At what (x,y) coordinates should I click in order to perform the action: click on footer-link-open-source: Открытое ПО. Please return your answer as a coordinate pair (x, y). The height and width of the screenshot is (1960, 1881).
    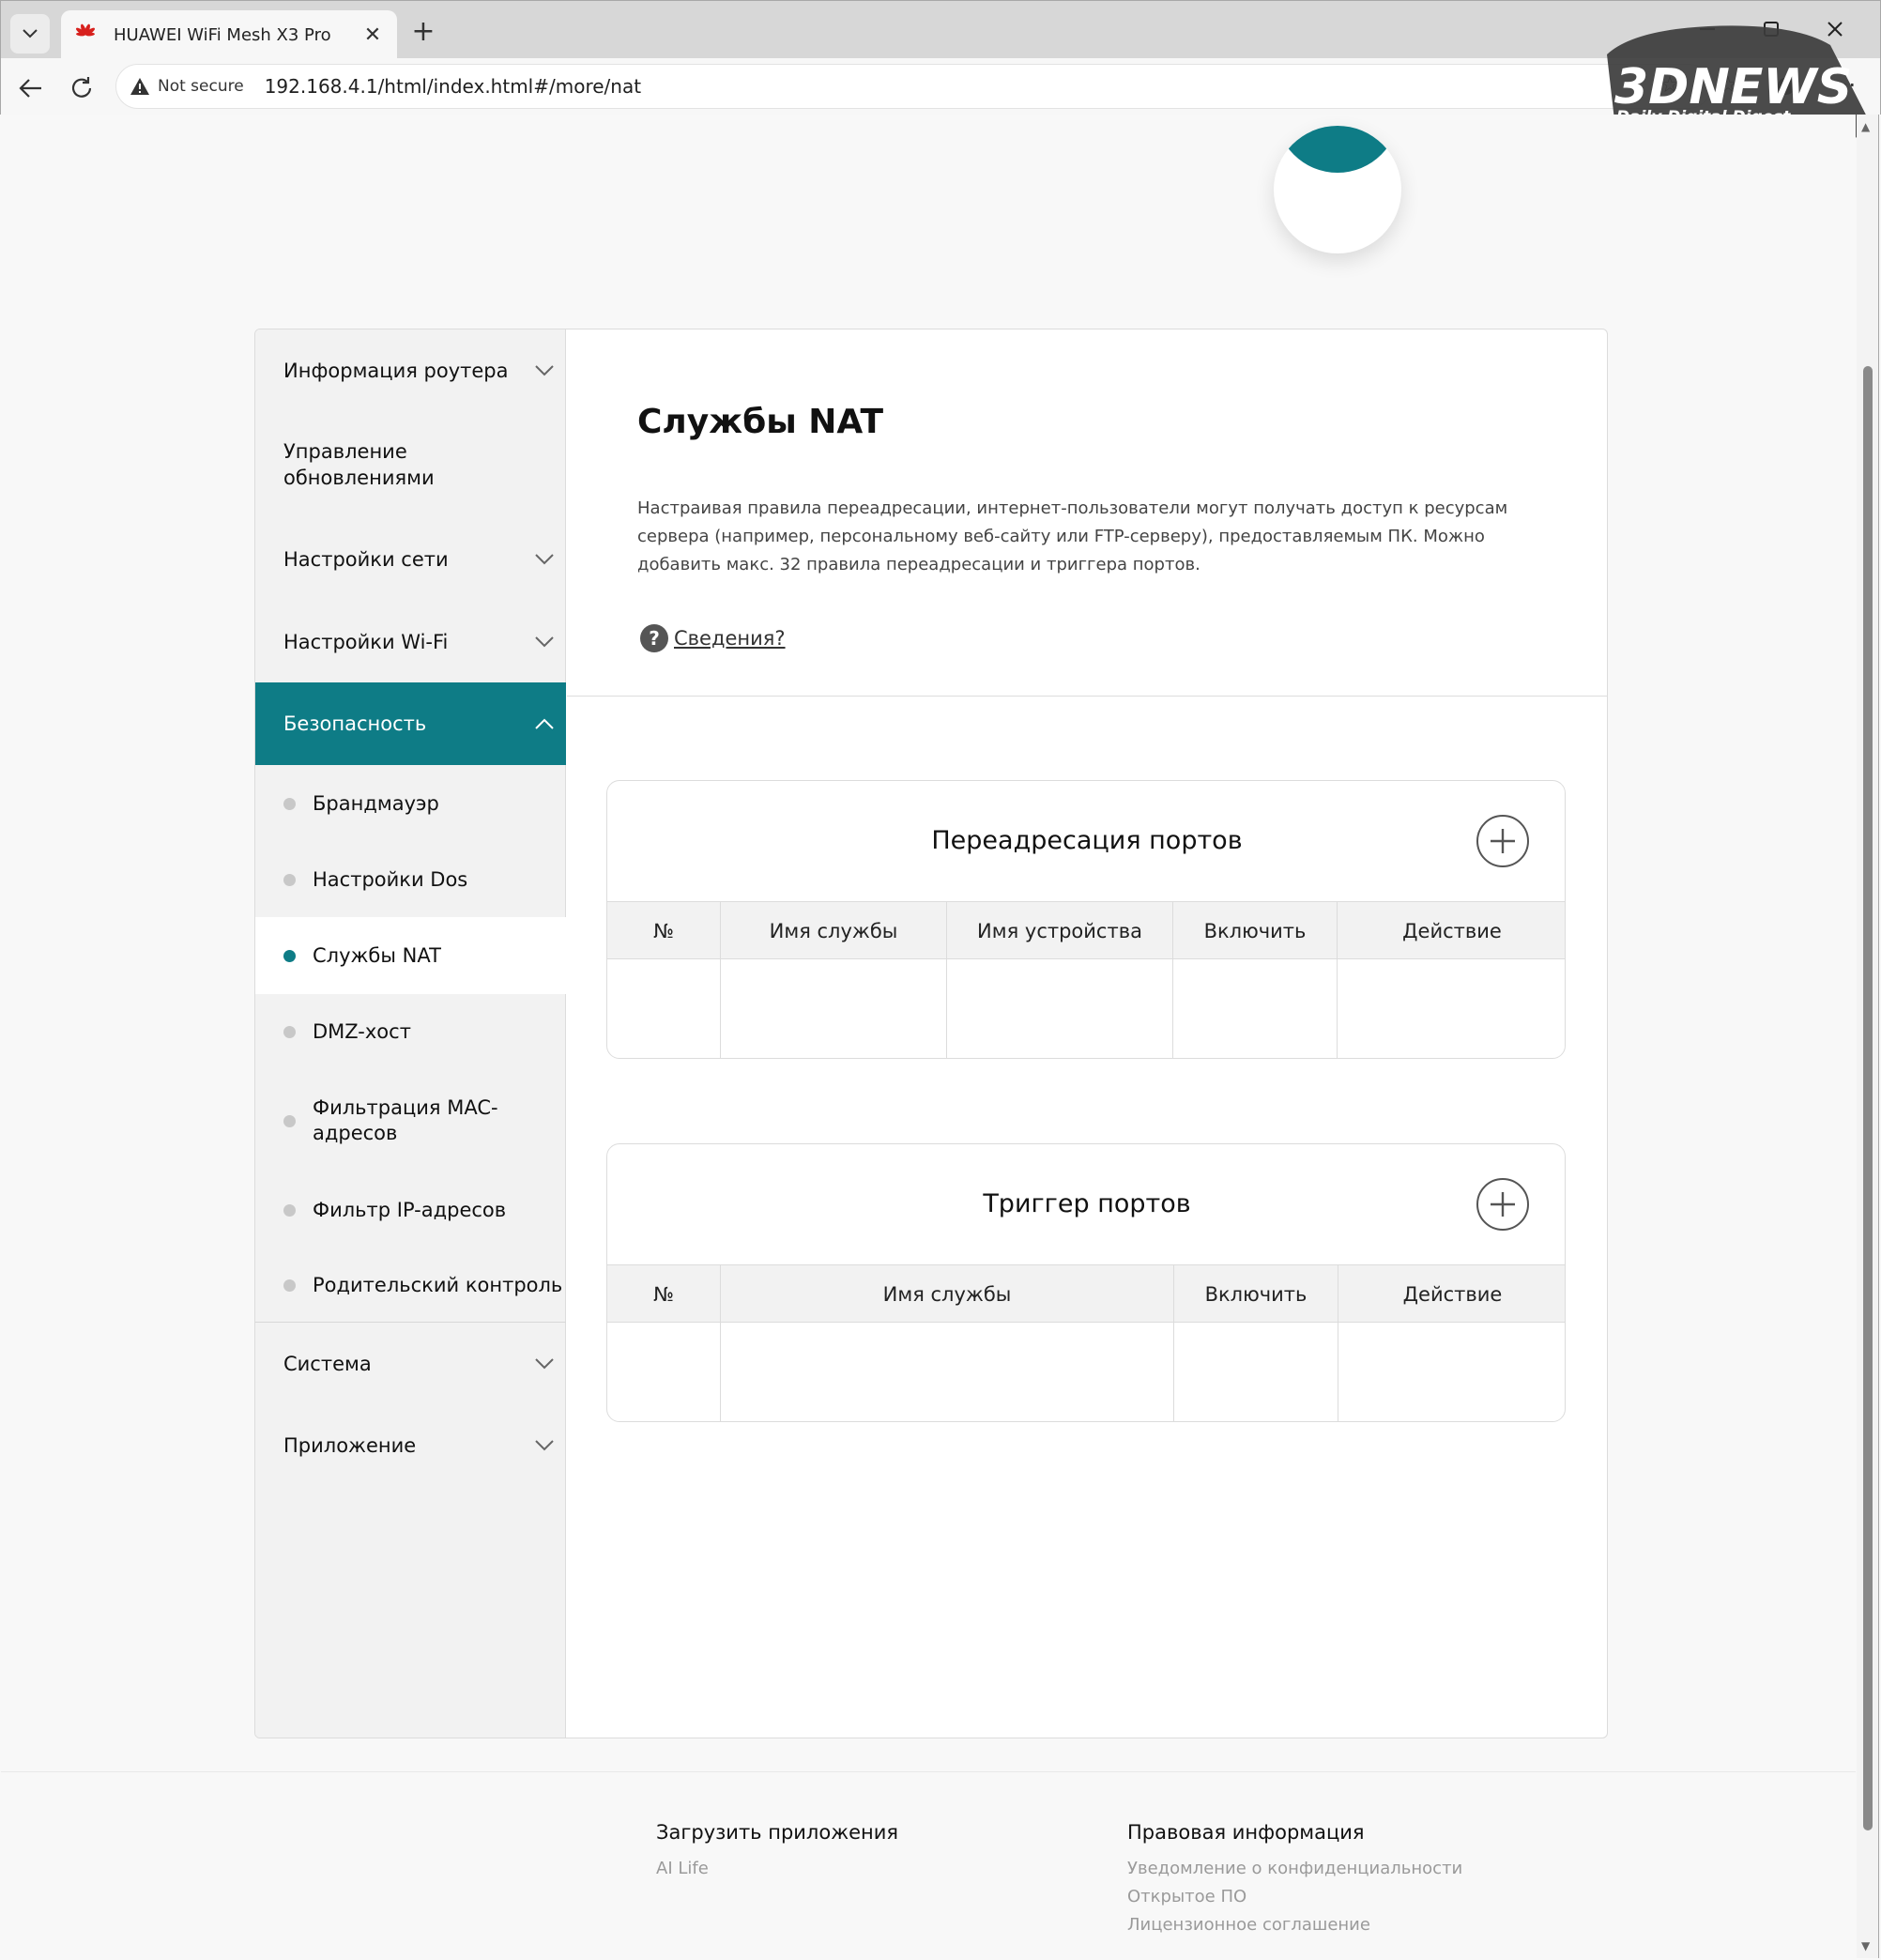
    Looking at the image, I should click on (1294, 1897).